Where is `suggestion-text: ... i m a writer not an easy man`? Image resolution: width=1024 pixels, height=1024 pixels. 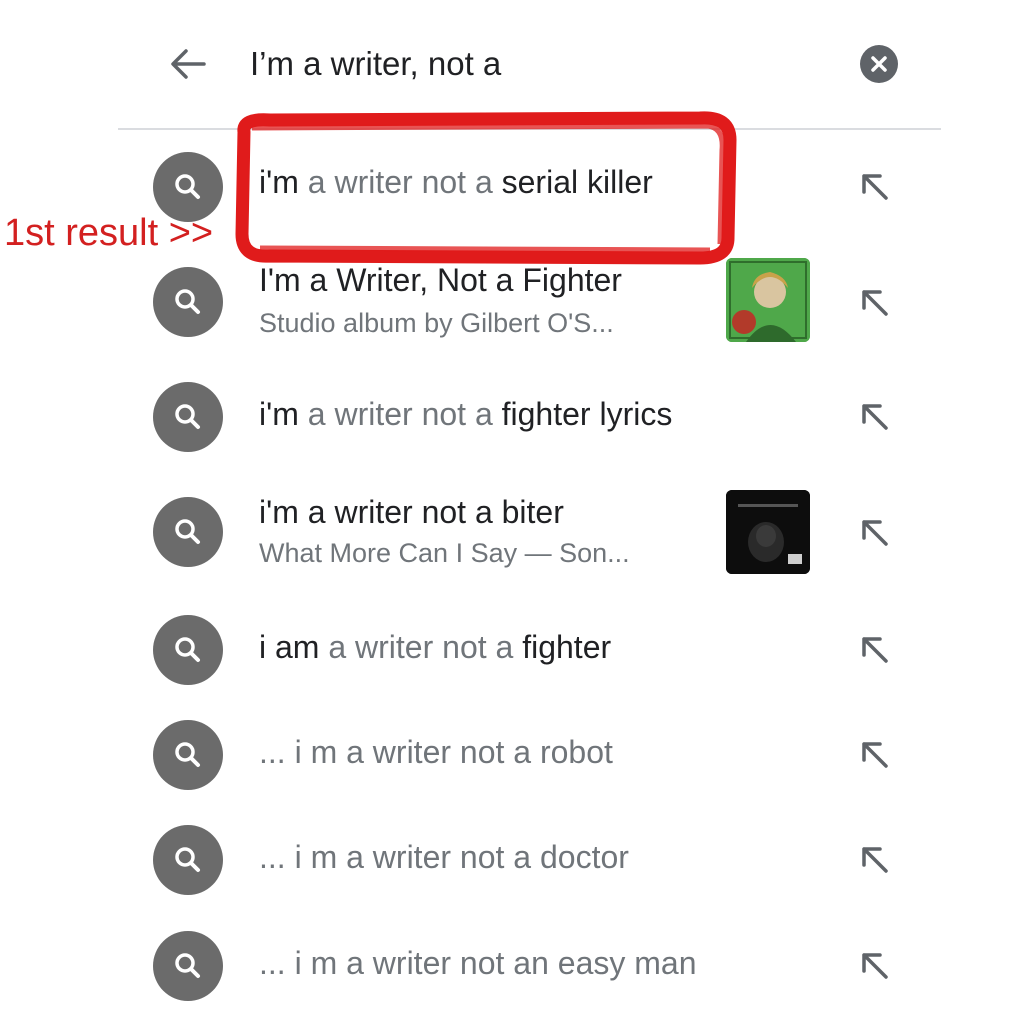
suggestion-text: ... i m a writer not an easy man is located at coordinates (478, 963).